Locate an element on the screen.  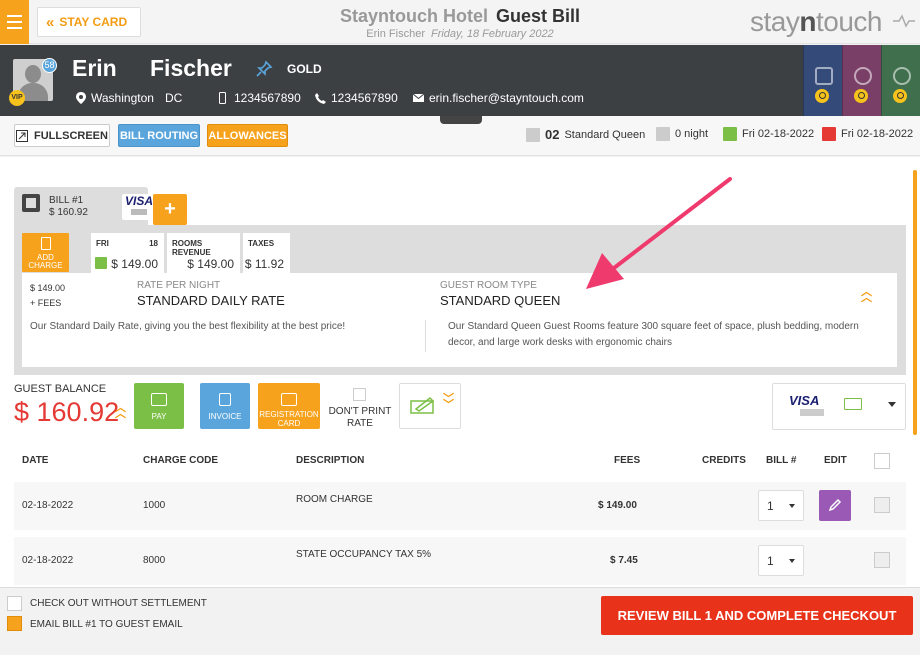
collapse-icon: ︿ ︿ is located at coordinates (866, 295).